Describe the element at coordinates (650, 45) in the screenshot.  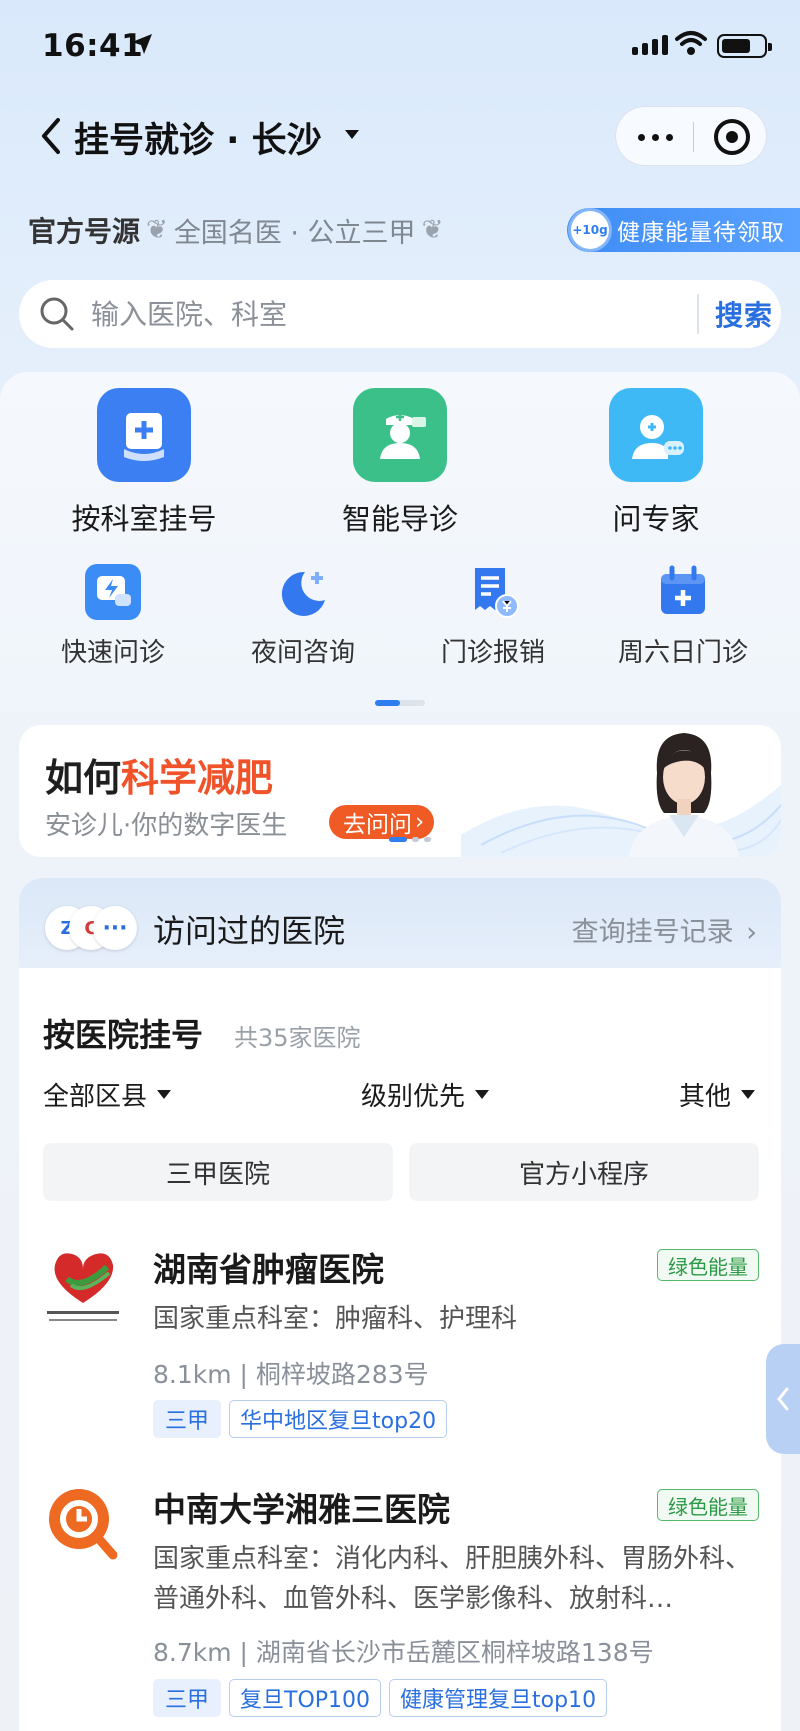
I see `cellular-signal-icon` at that location.